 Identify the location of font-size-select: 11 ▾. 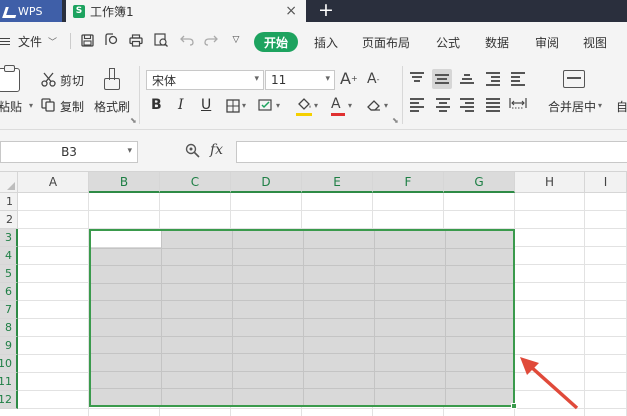
(300, 80).